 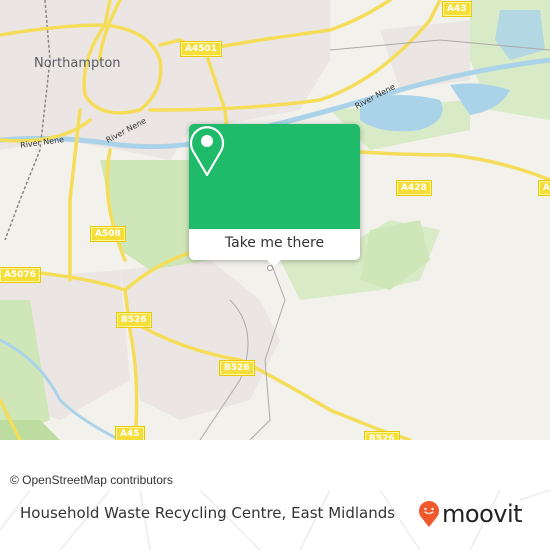 What do you see at coordinates (457, 9) in the screenshot?
I see `road-label-a43: A43` at bounding box center [457, 9].